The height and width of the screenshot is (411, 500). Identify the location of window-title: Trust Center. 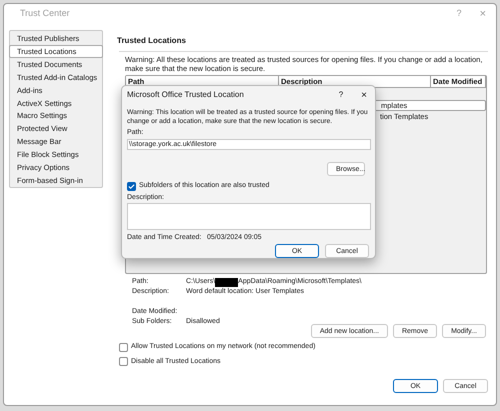
(45, 13).